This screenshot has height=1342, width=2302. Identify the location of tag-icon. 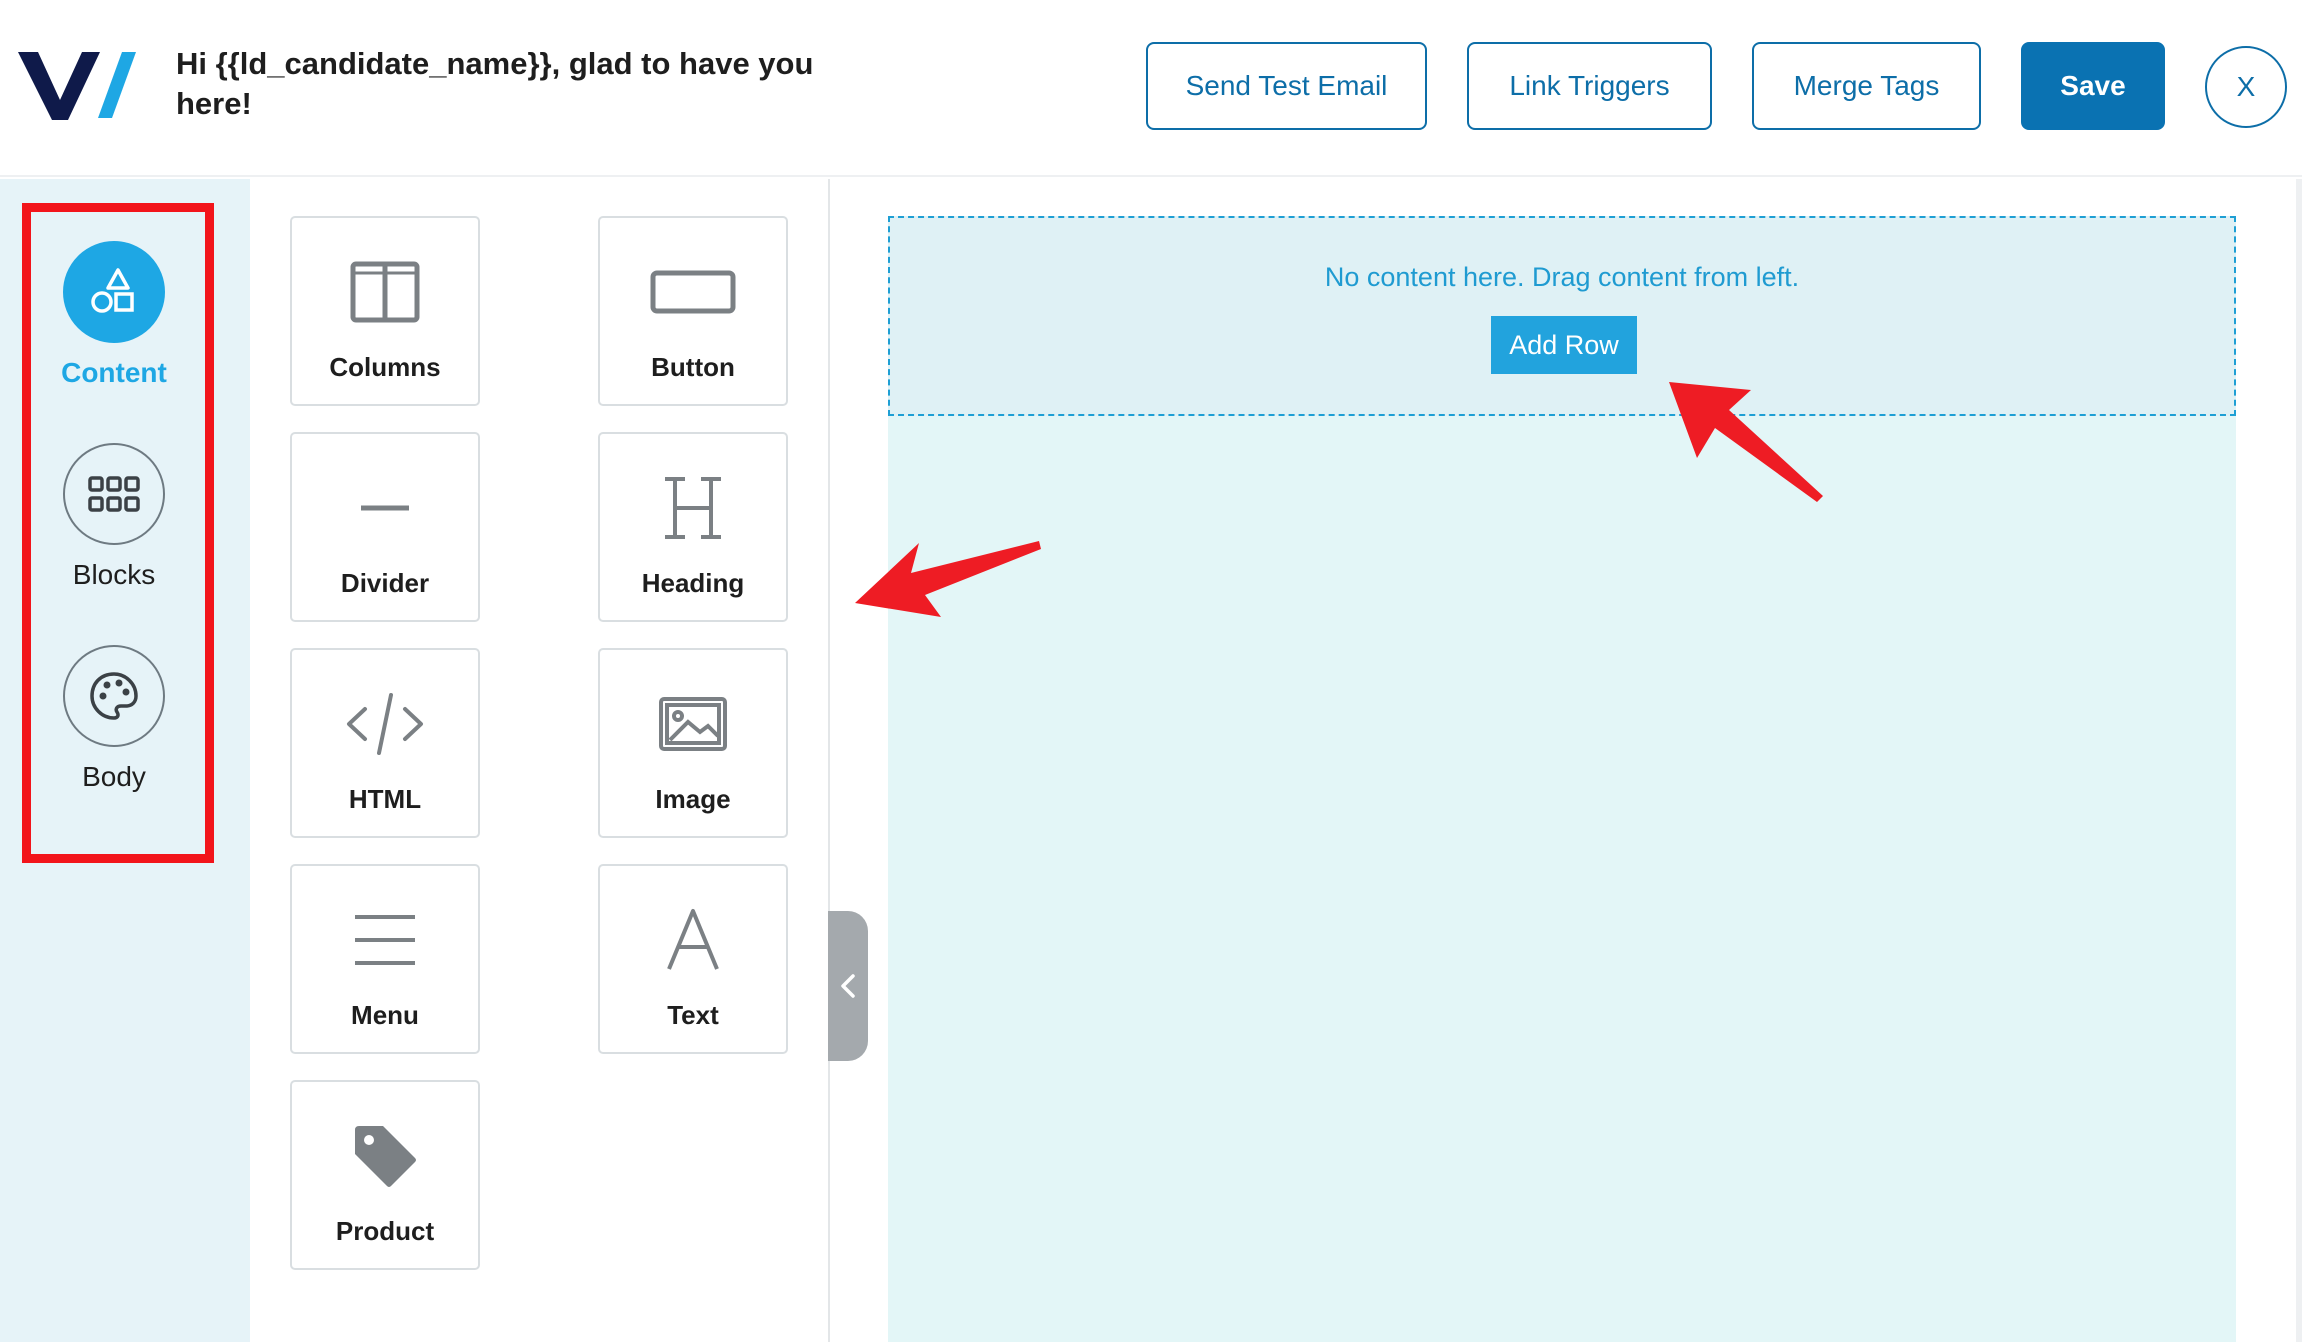
(385, 1156).